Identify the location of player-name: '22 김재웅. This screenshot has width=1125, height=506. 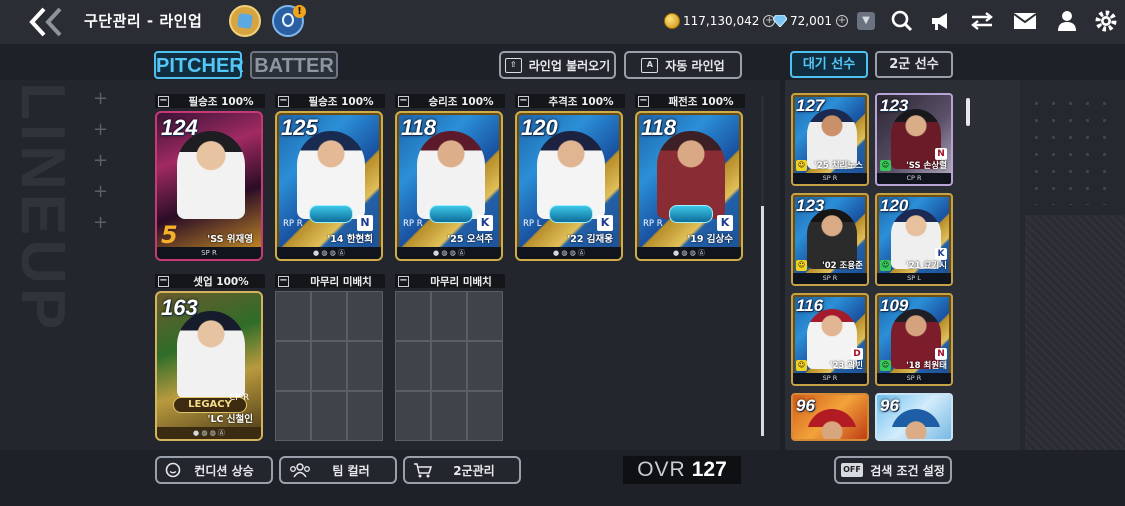
(590, 239).